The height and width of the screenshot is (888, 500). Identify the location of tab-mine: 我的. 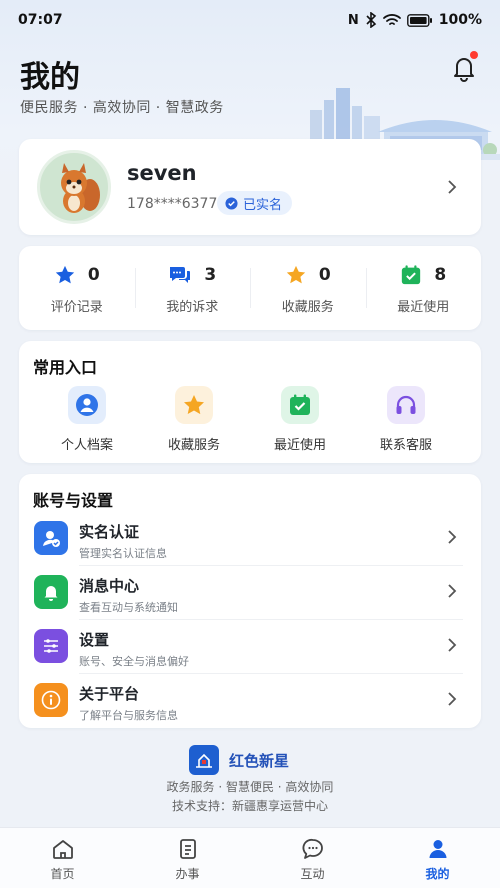
(437, 858).